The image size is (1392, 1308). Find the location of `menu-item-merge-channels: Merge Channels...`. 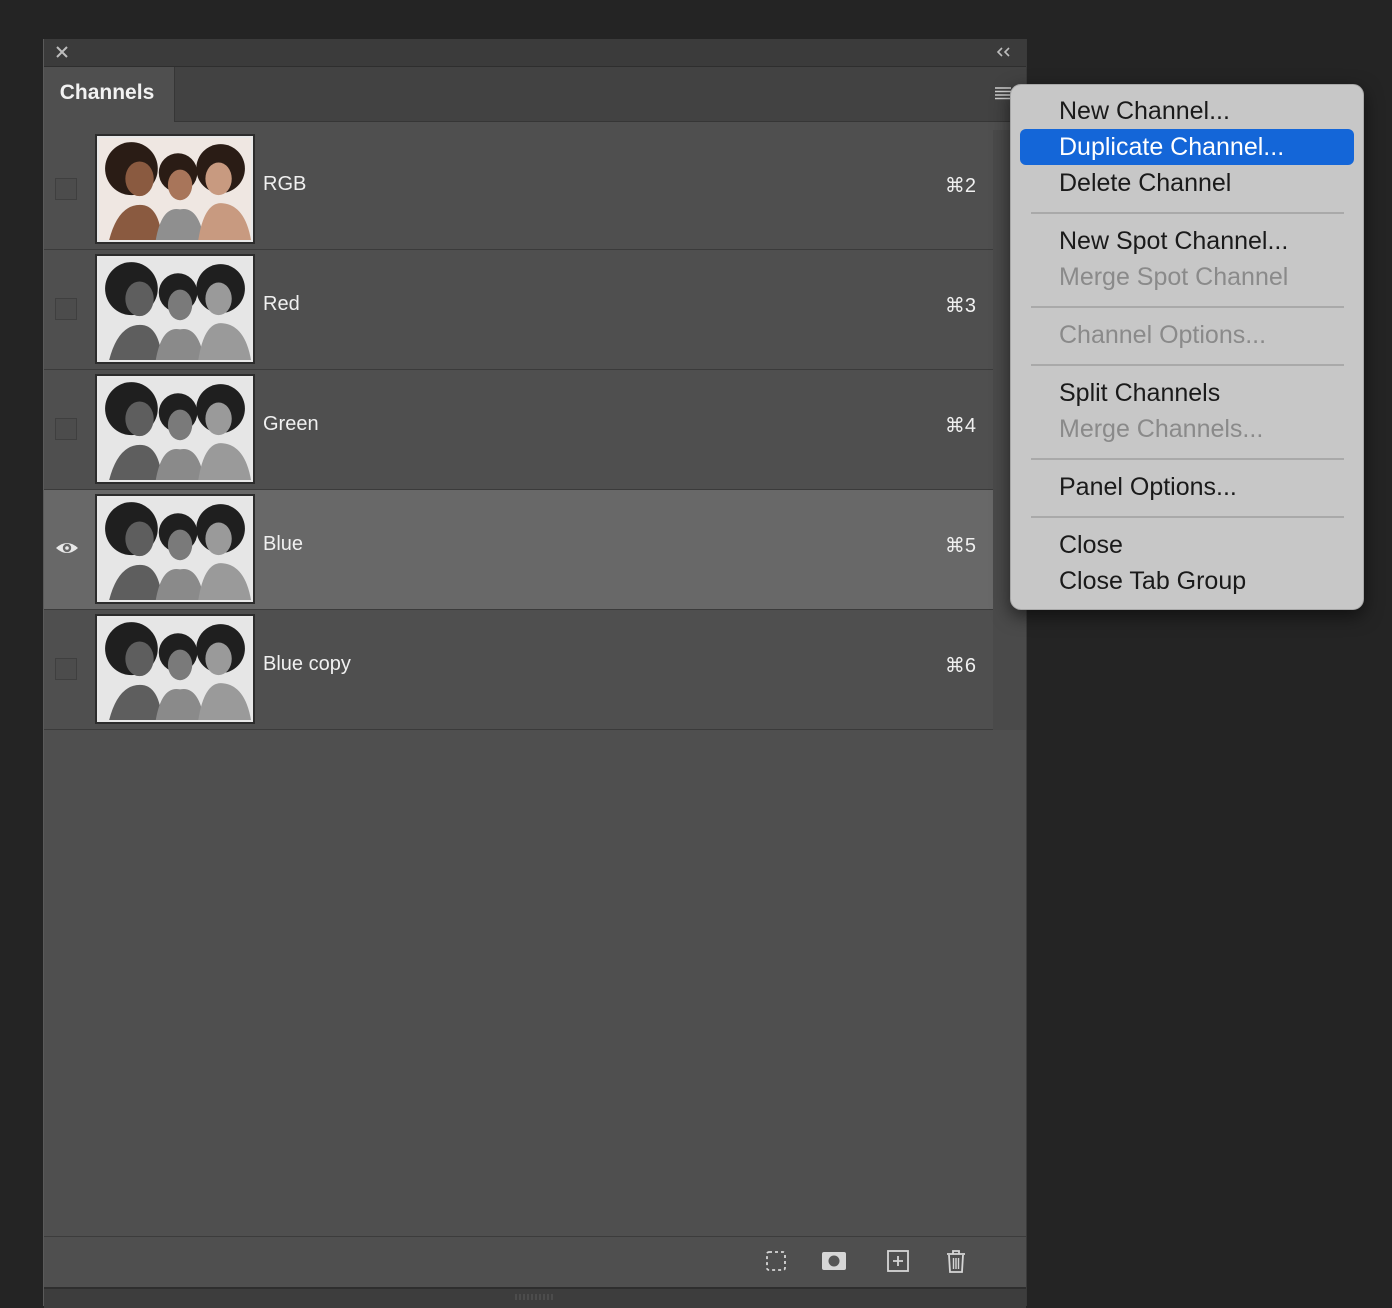

menu-item-merge-channels: Merge Channels... is located at coordinates (1161, 429).